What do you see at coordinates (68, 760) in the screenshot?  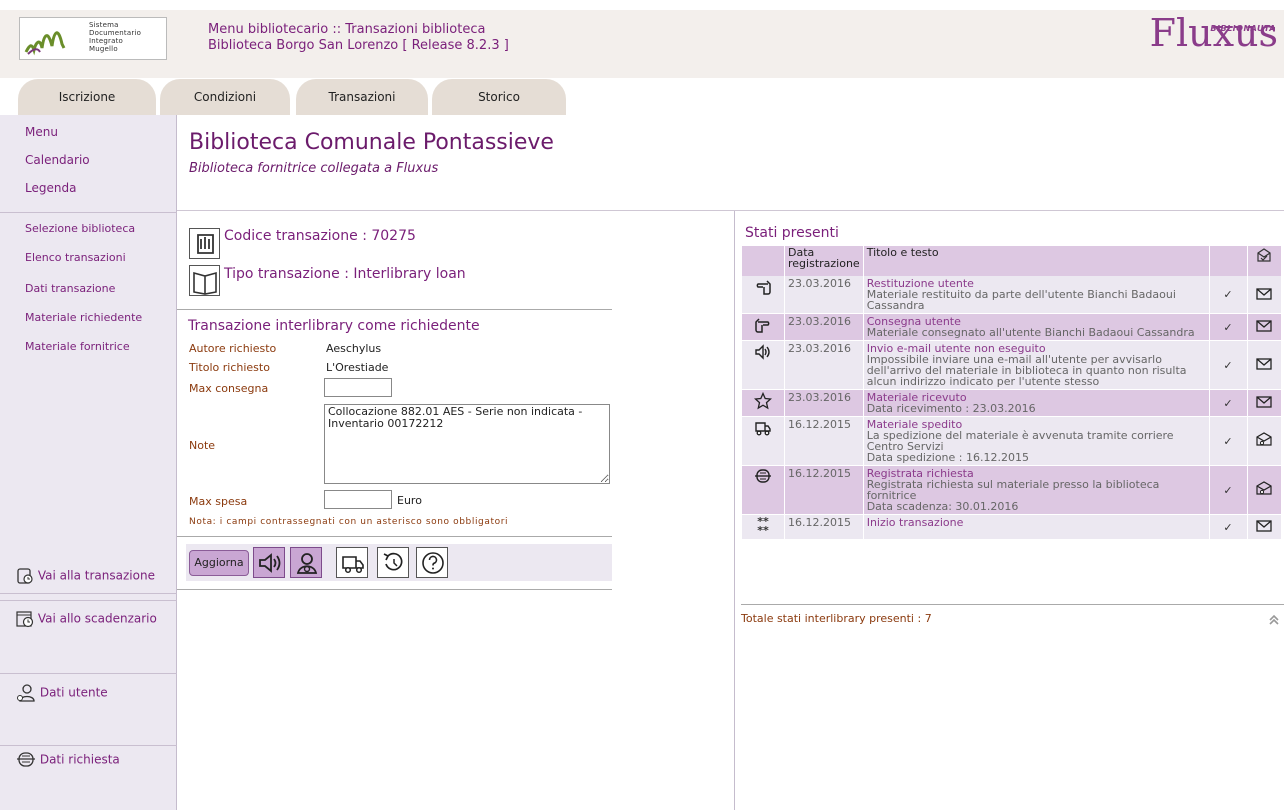 I see `quick-link-dati-richiesta: Dati richiesta` at bounding box center [68, 760].